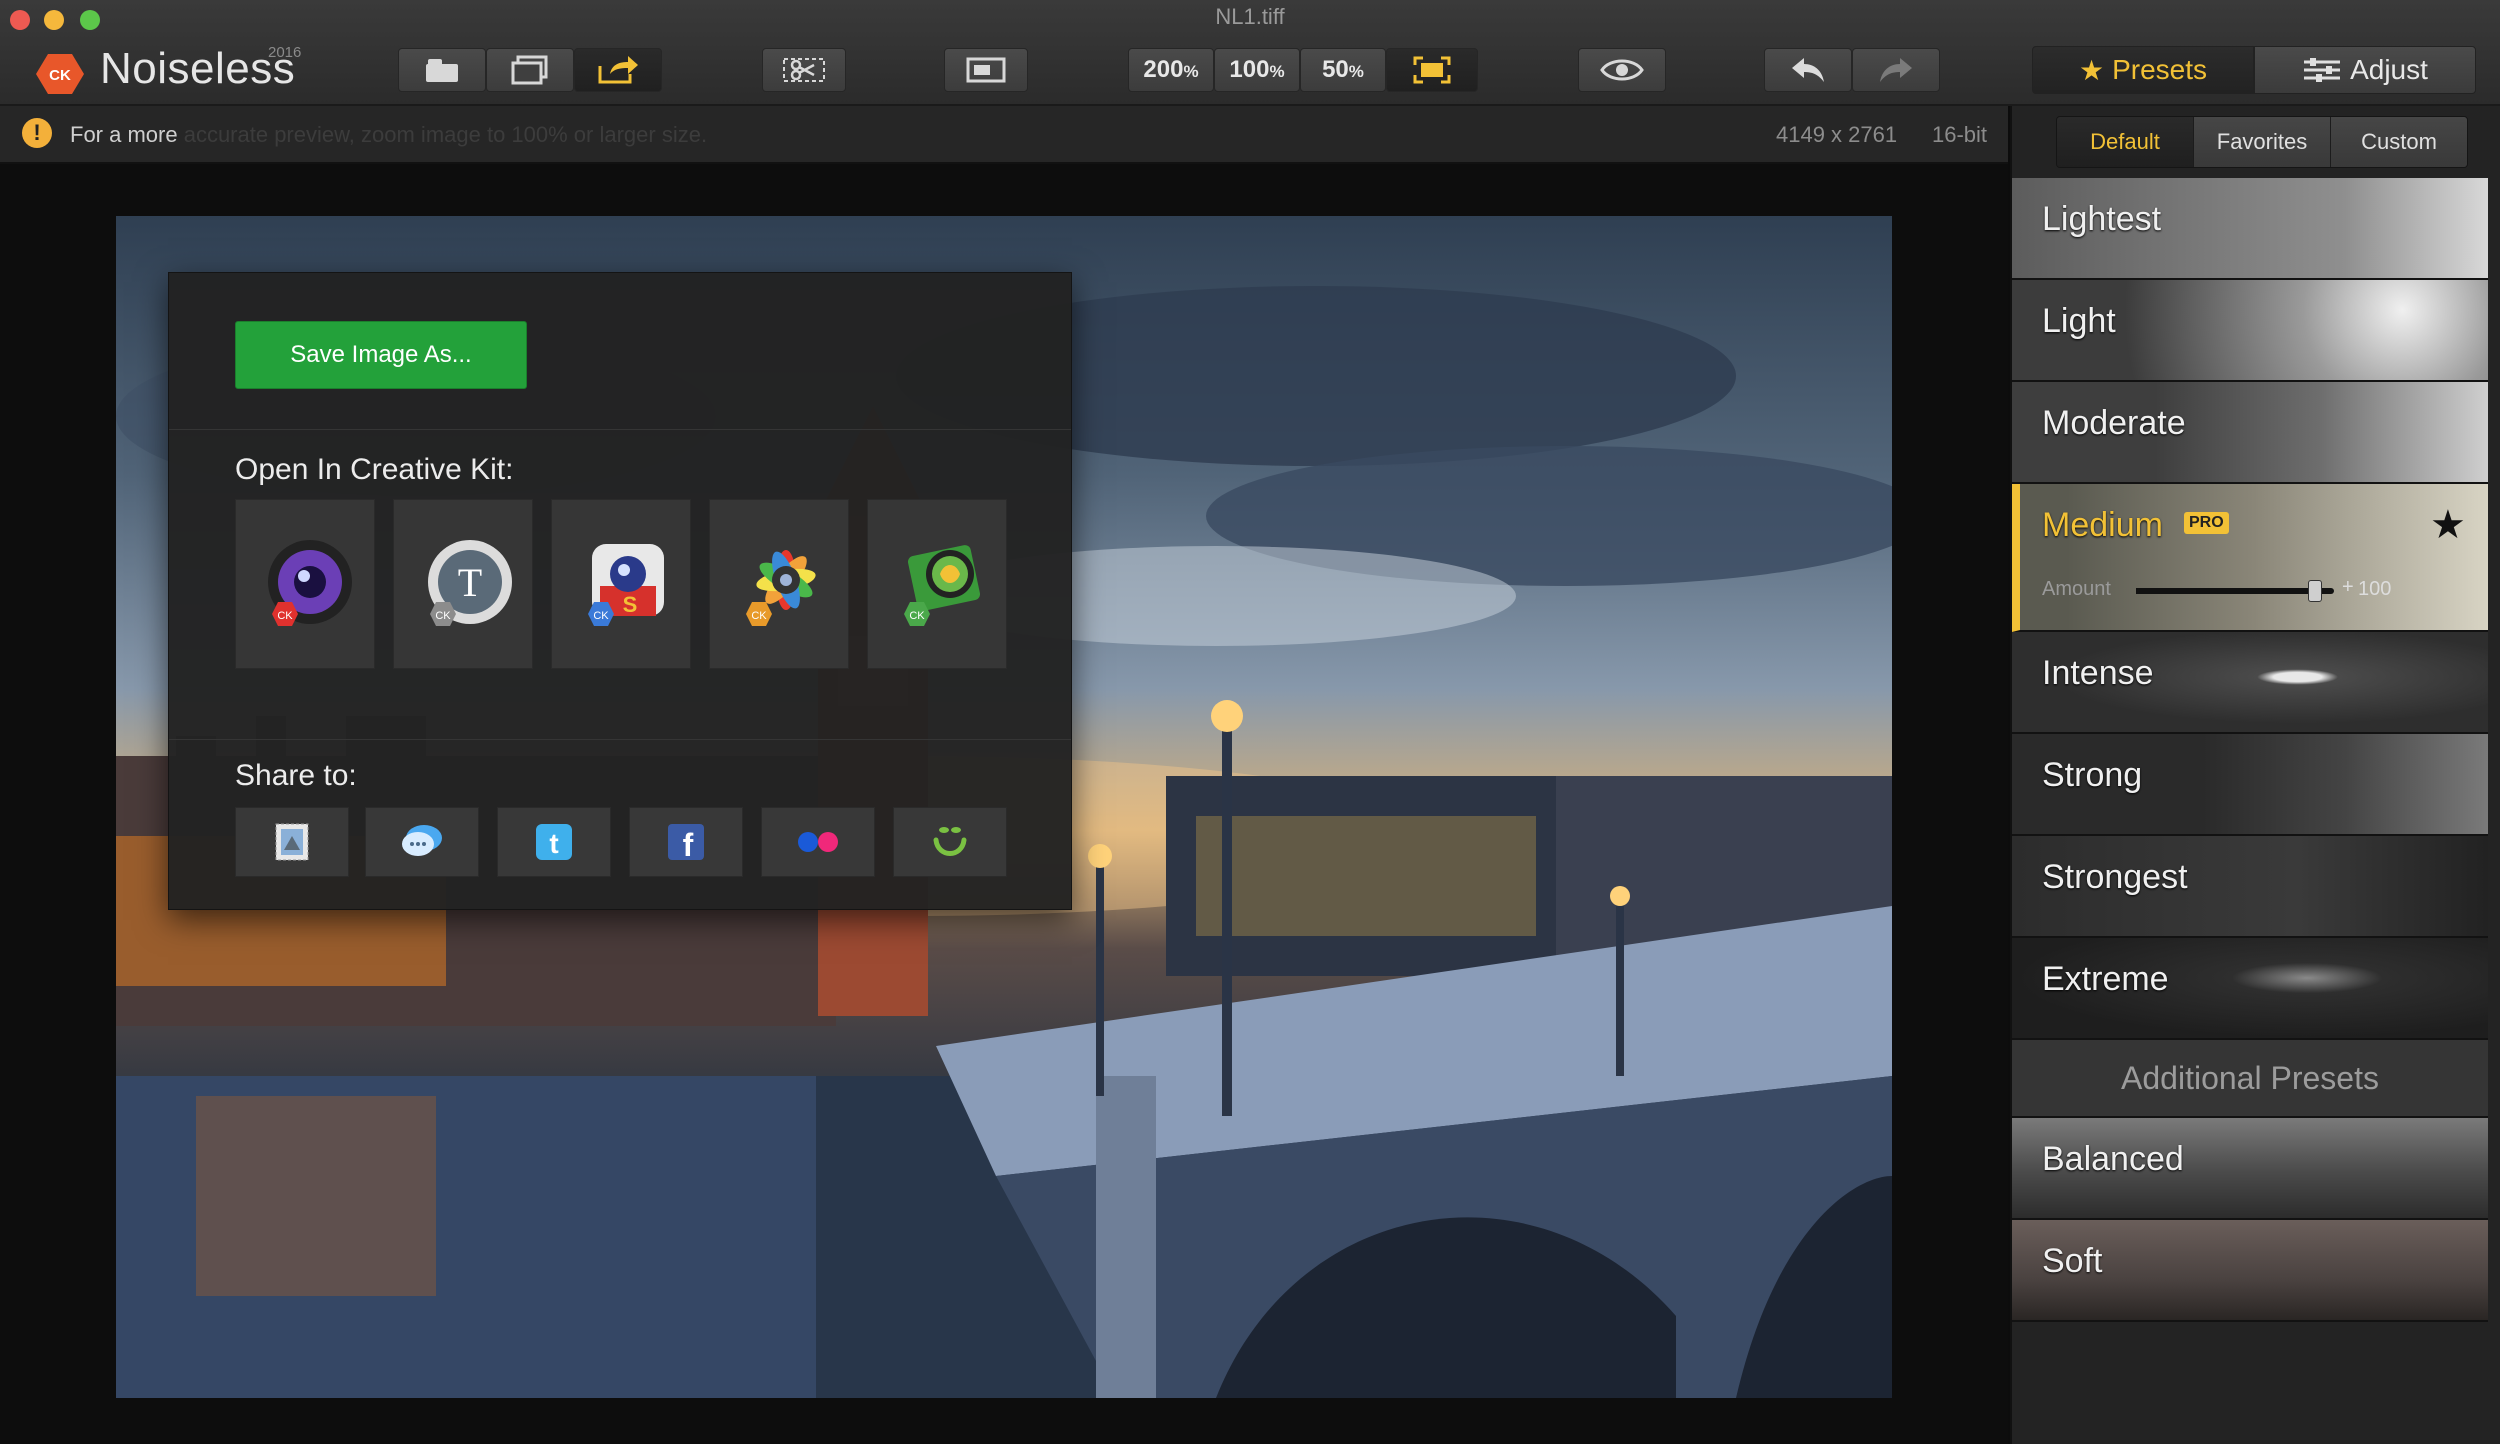 Image resolution: width=2500 pixels, height=1444 pixels. Describe the element at coordinates (374, 469) in the screenshot. I see `creative-kit-heading: Open In Creative Kit:` at that location.